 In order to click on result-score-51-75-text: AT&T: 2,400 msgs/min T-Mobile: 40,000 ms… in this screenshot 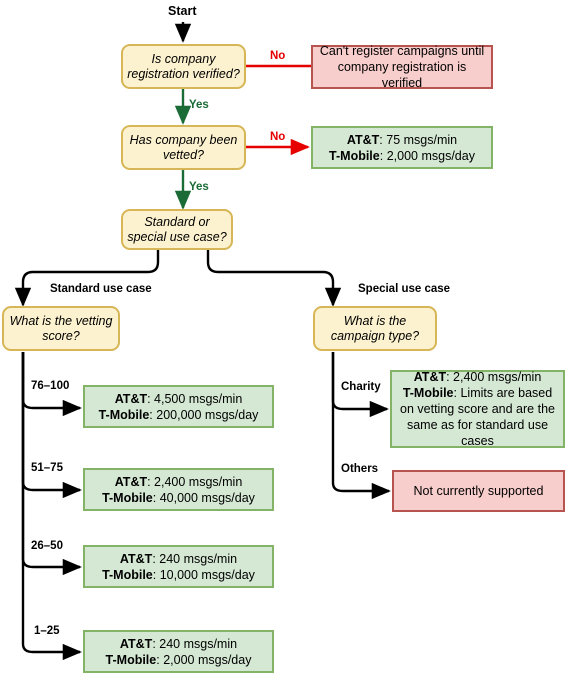, I will do `click(178, 490)`.